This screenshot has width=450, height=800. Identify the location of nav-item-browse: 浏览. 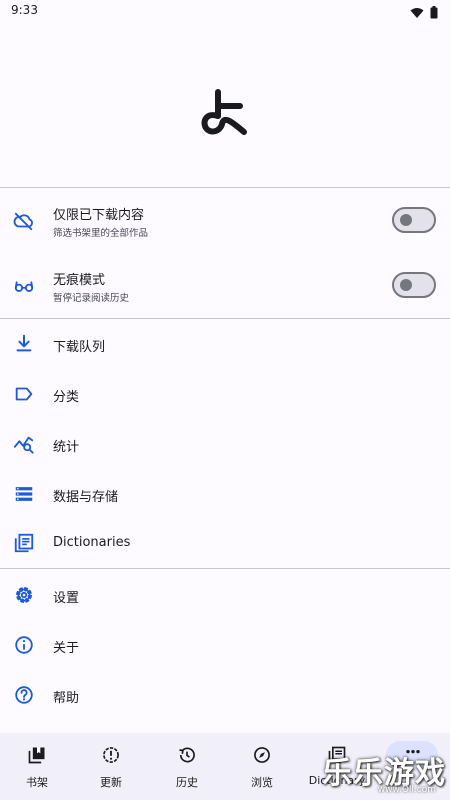
(262, 766).